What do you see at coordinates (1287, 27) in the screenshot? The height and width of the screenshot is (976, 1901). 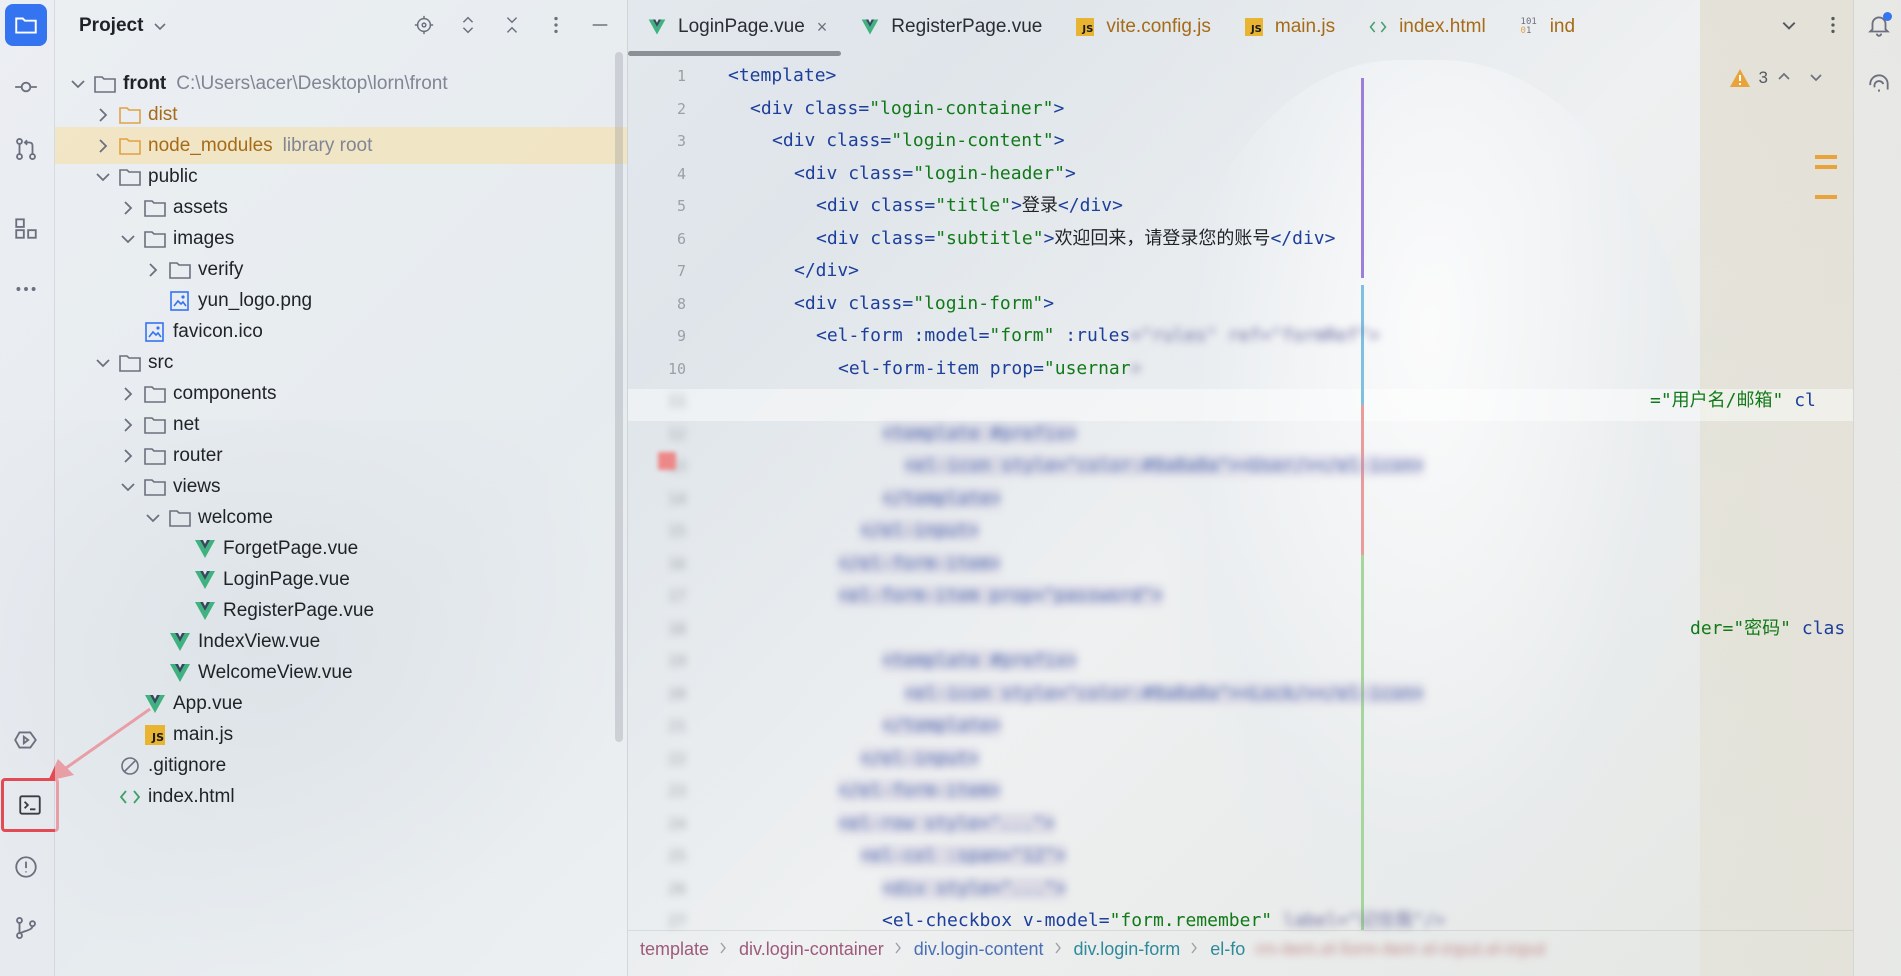 I see `editor-tab: JS main.js` at bounding box center [1287, 27].